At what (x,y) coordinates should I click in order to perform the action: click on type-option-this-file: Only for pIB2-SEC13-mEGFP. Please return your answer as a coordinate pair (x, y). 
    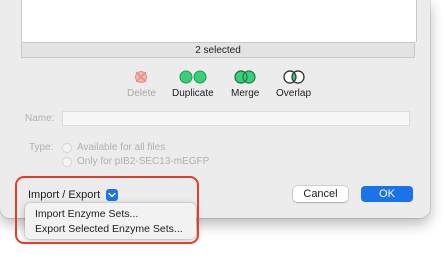
    Looking at the image, I should click on (135, 161).